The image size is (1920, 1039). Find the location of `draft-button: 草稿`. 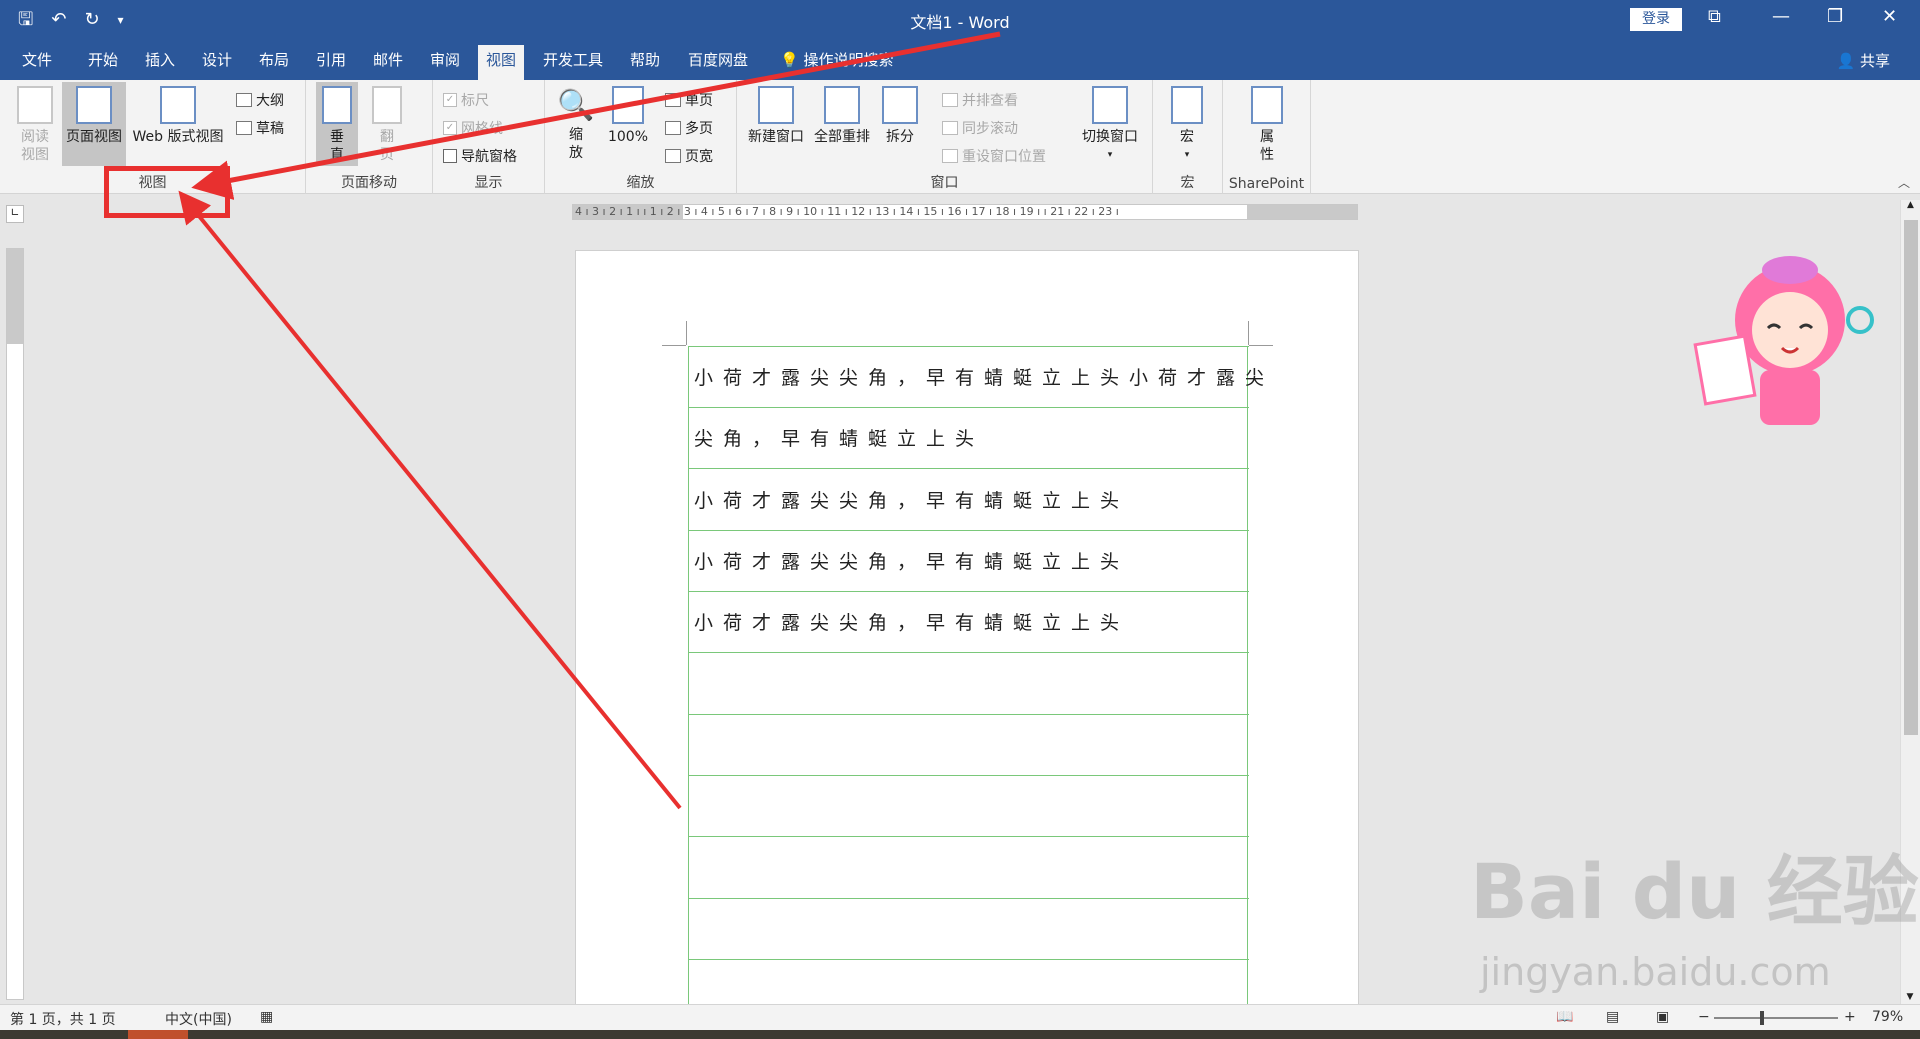

draft-button: 草稿 is located at coordinates (260, 128).